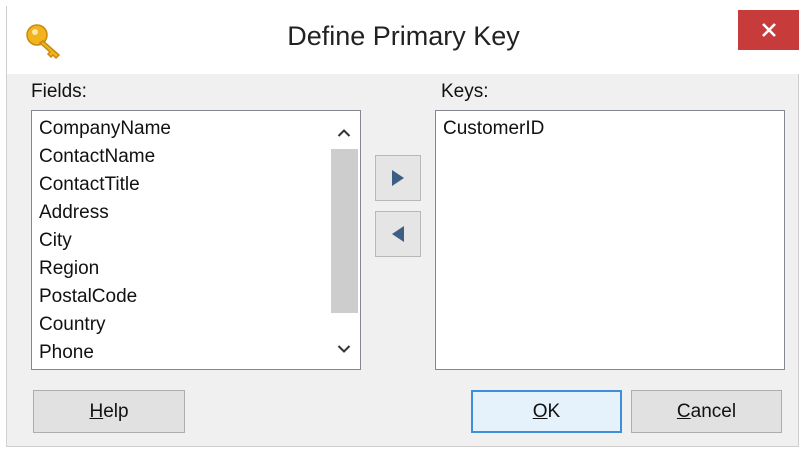 The image size is (799, 453). I want to click on arrow-right-icon, so click(398, 178).